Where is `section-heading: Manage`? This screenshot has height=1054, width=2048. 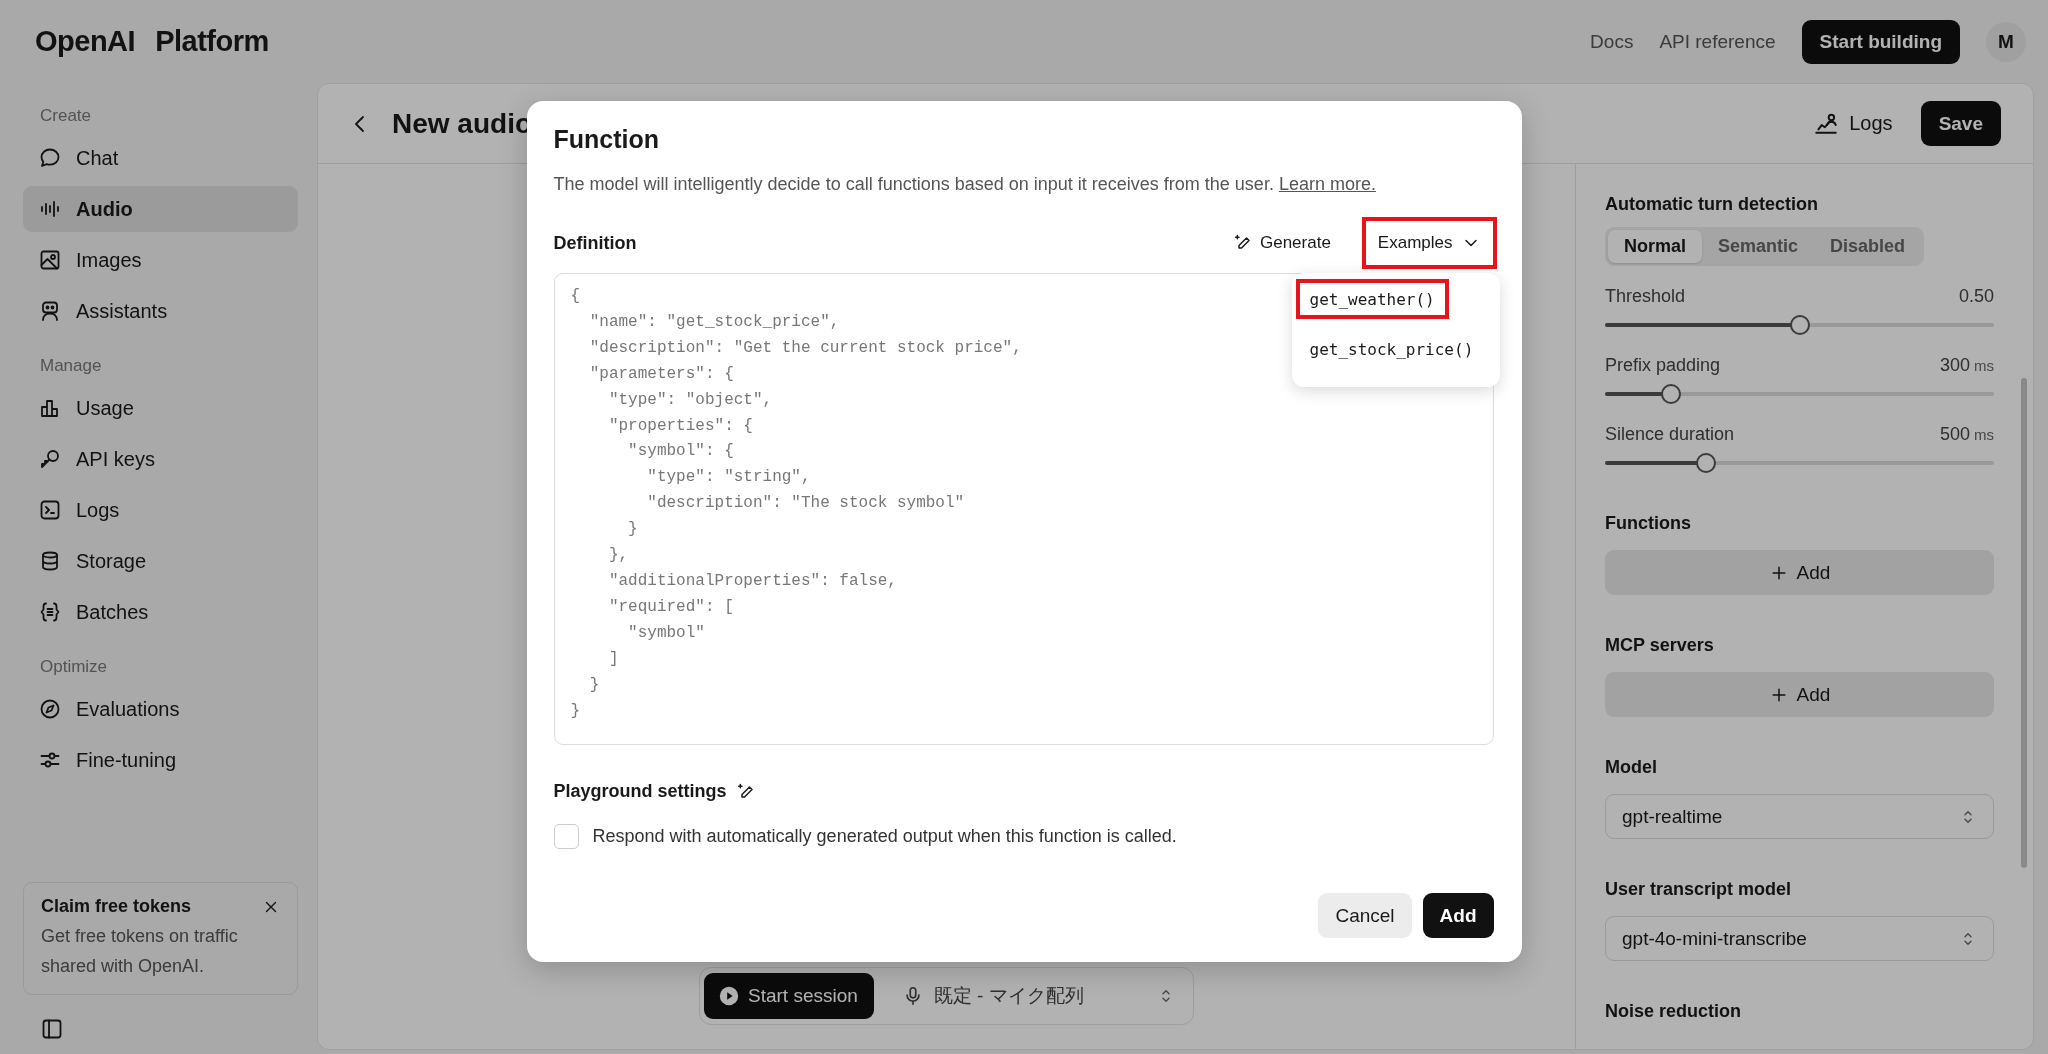
section-heading: Manage is located at coordinates (71, 366).